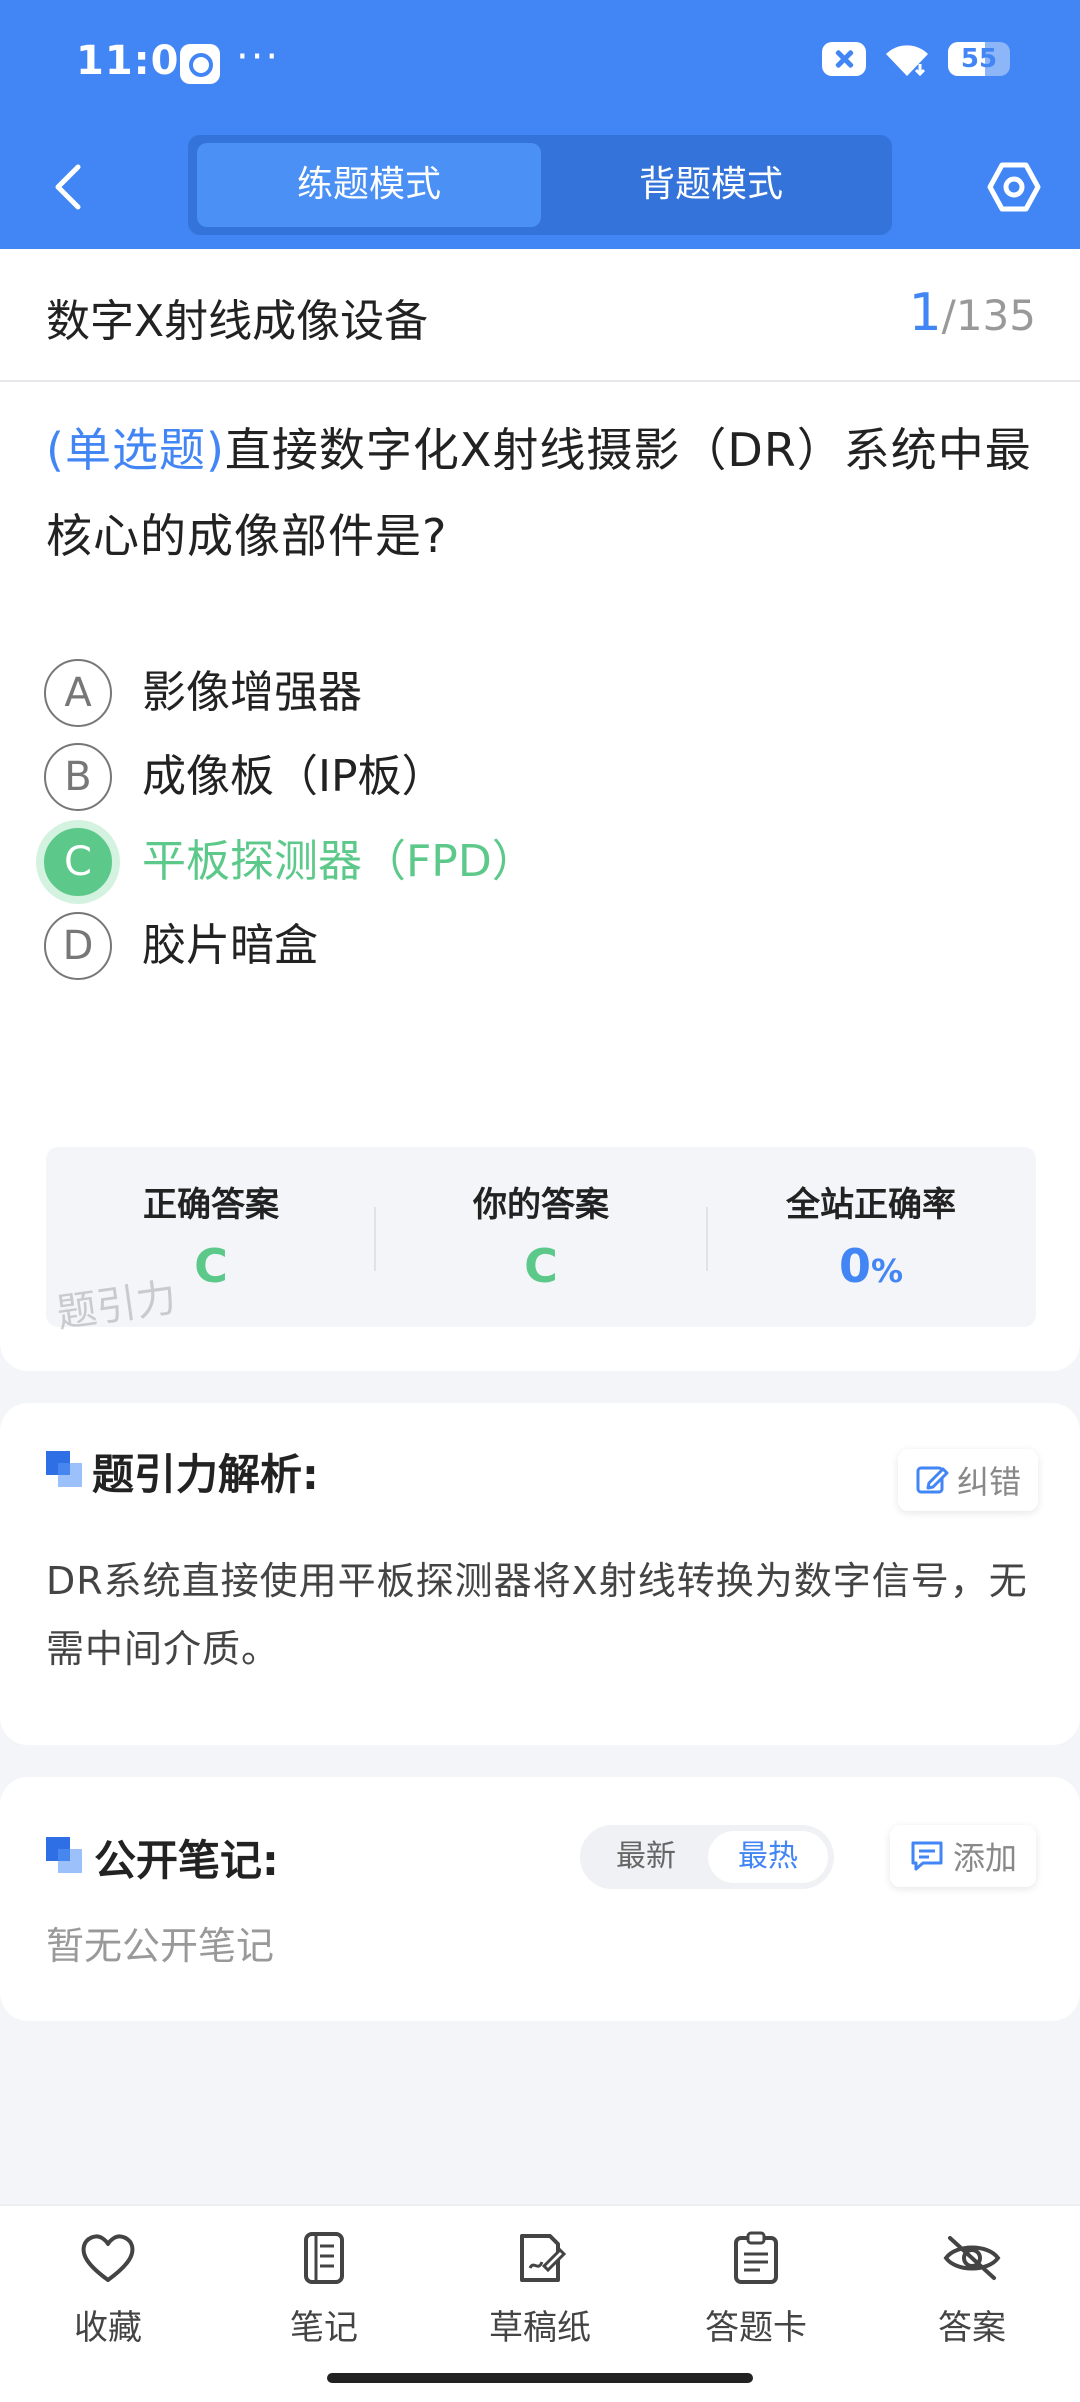  Describe the element at coordinates (539, 783) in the screenshot. I see `option-b: B 成像板（IP板）` at that location.